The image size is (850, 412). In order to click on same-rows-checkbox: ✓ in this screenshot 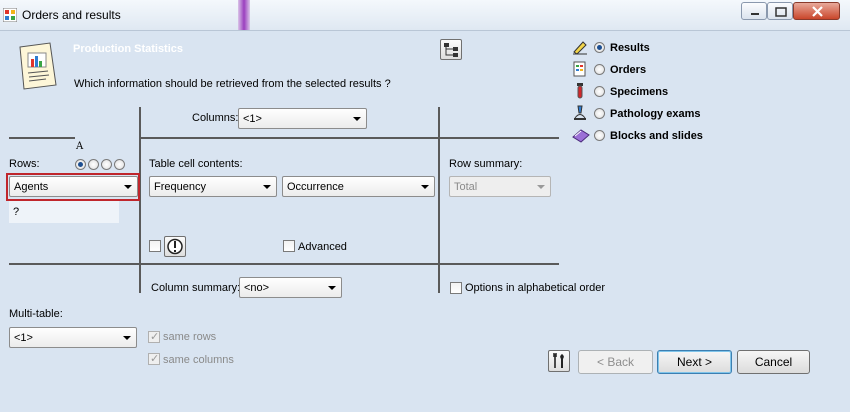, I will do `click(154, 337)`.